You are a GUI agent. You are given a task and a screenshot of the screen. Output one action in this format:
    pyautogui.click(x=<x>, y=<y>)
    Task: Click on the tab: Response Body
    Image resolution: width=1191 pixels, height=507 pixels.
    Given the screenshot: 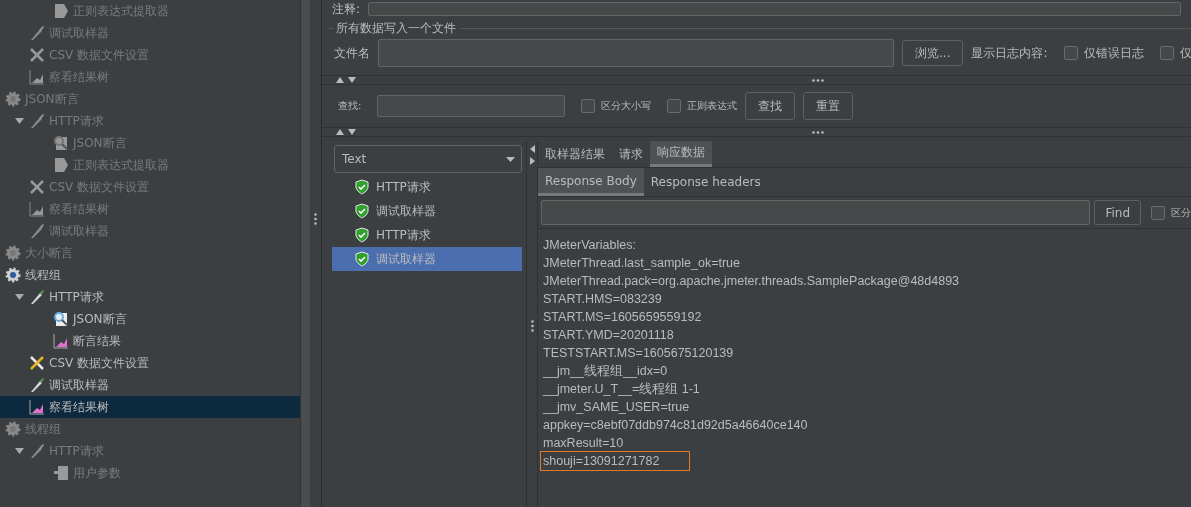 What is the action you would take?
    pyautogui.click(x=591, y=182)
    